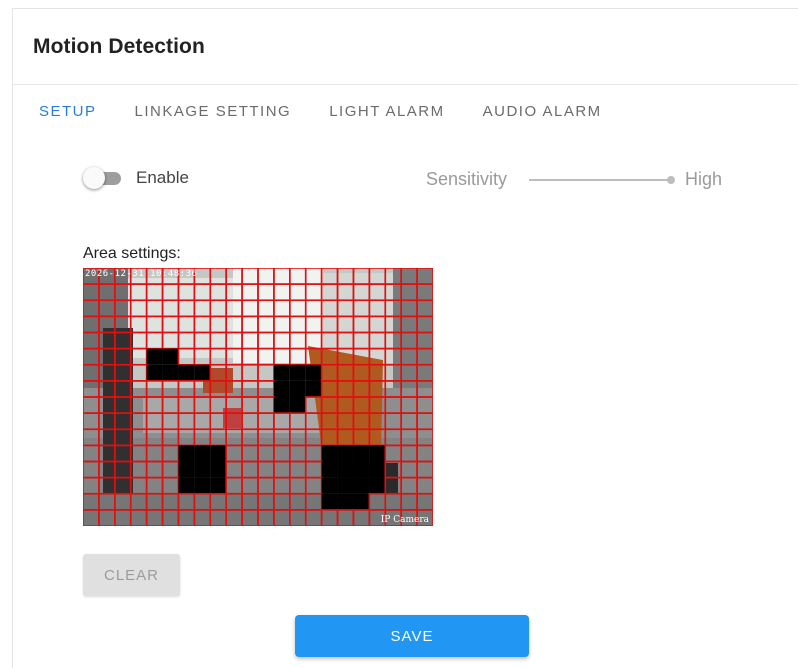 This screenshot has width=798, height=668. What do you see at coordinates (131, 575) in the screenshot?
I see `clear-button: CLEAR` at bounding box center [131, 575].